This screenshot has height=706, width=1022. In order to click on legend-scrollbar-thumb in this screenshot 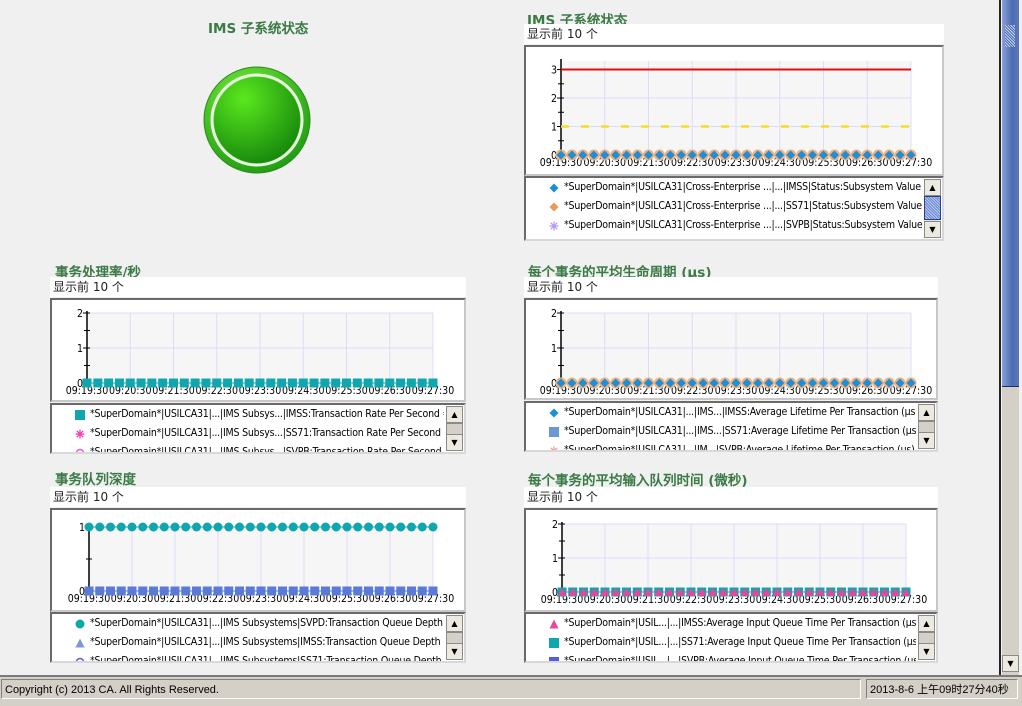, I will do `click(932, 208)`.